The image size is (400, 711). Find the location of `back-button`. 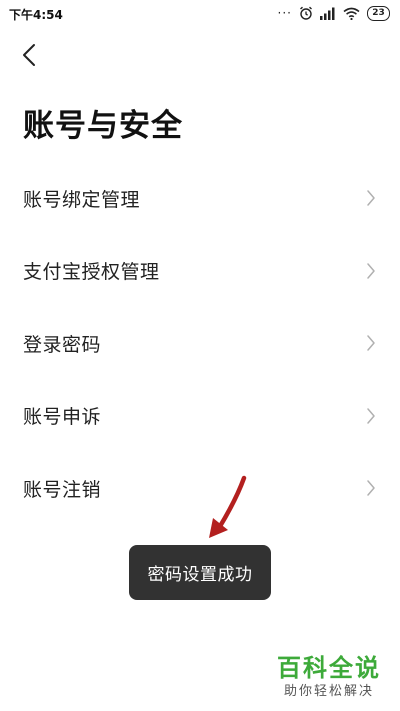

back-button is located at coordinates (29, 55).